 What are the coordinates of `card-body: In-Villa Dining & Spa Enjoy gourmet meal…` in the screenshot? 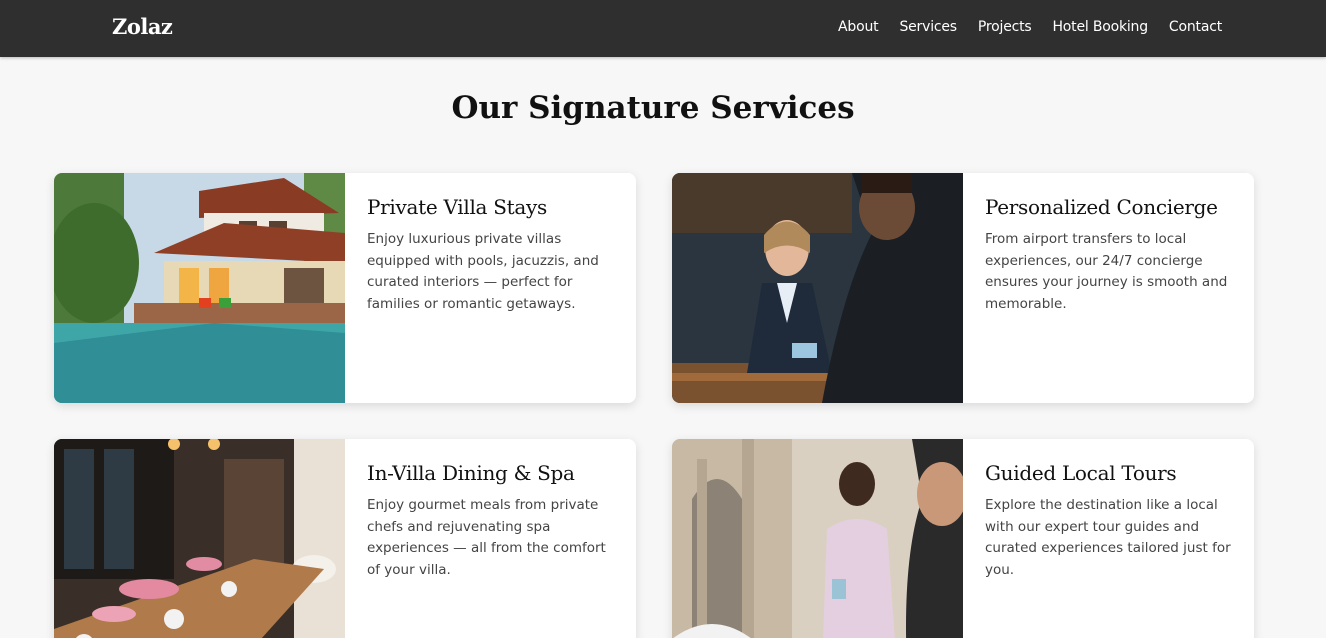 It's located at (490, 538).